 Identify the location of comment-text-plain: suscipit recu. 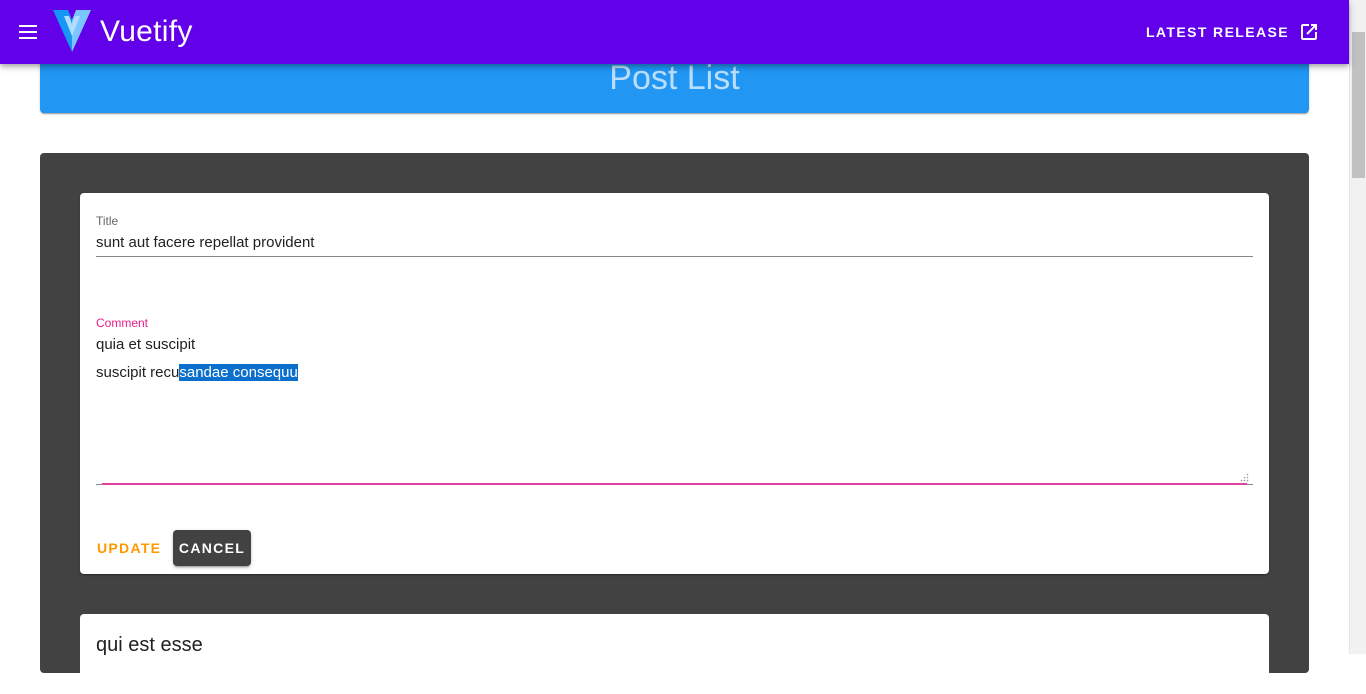
(138, 372).